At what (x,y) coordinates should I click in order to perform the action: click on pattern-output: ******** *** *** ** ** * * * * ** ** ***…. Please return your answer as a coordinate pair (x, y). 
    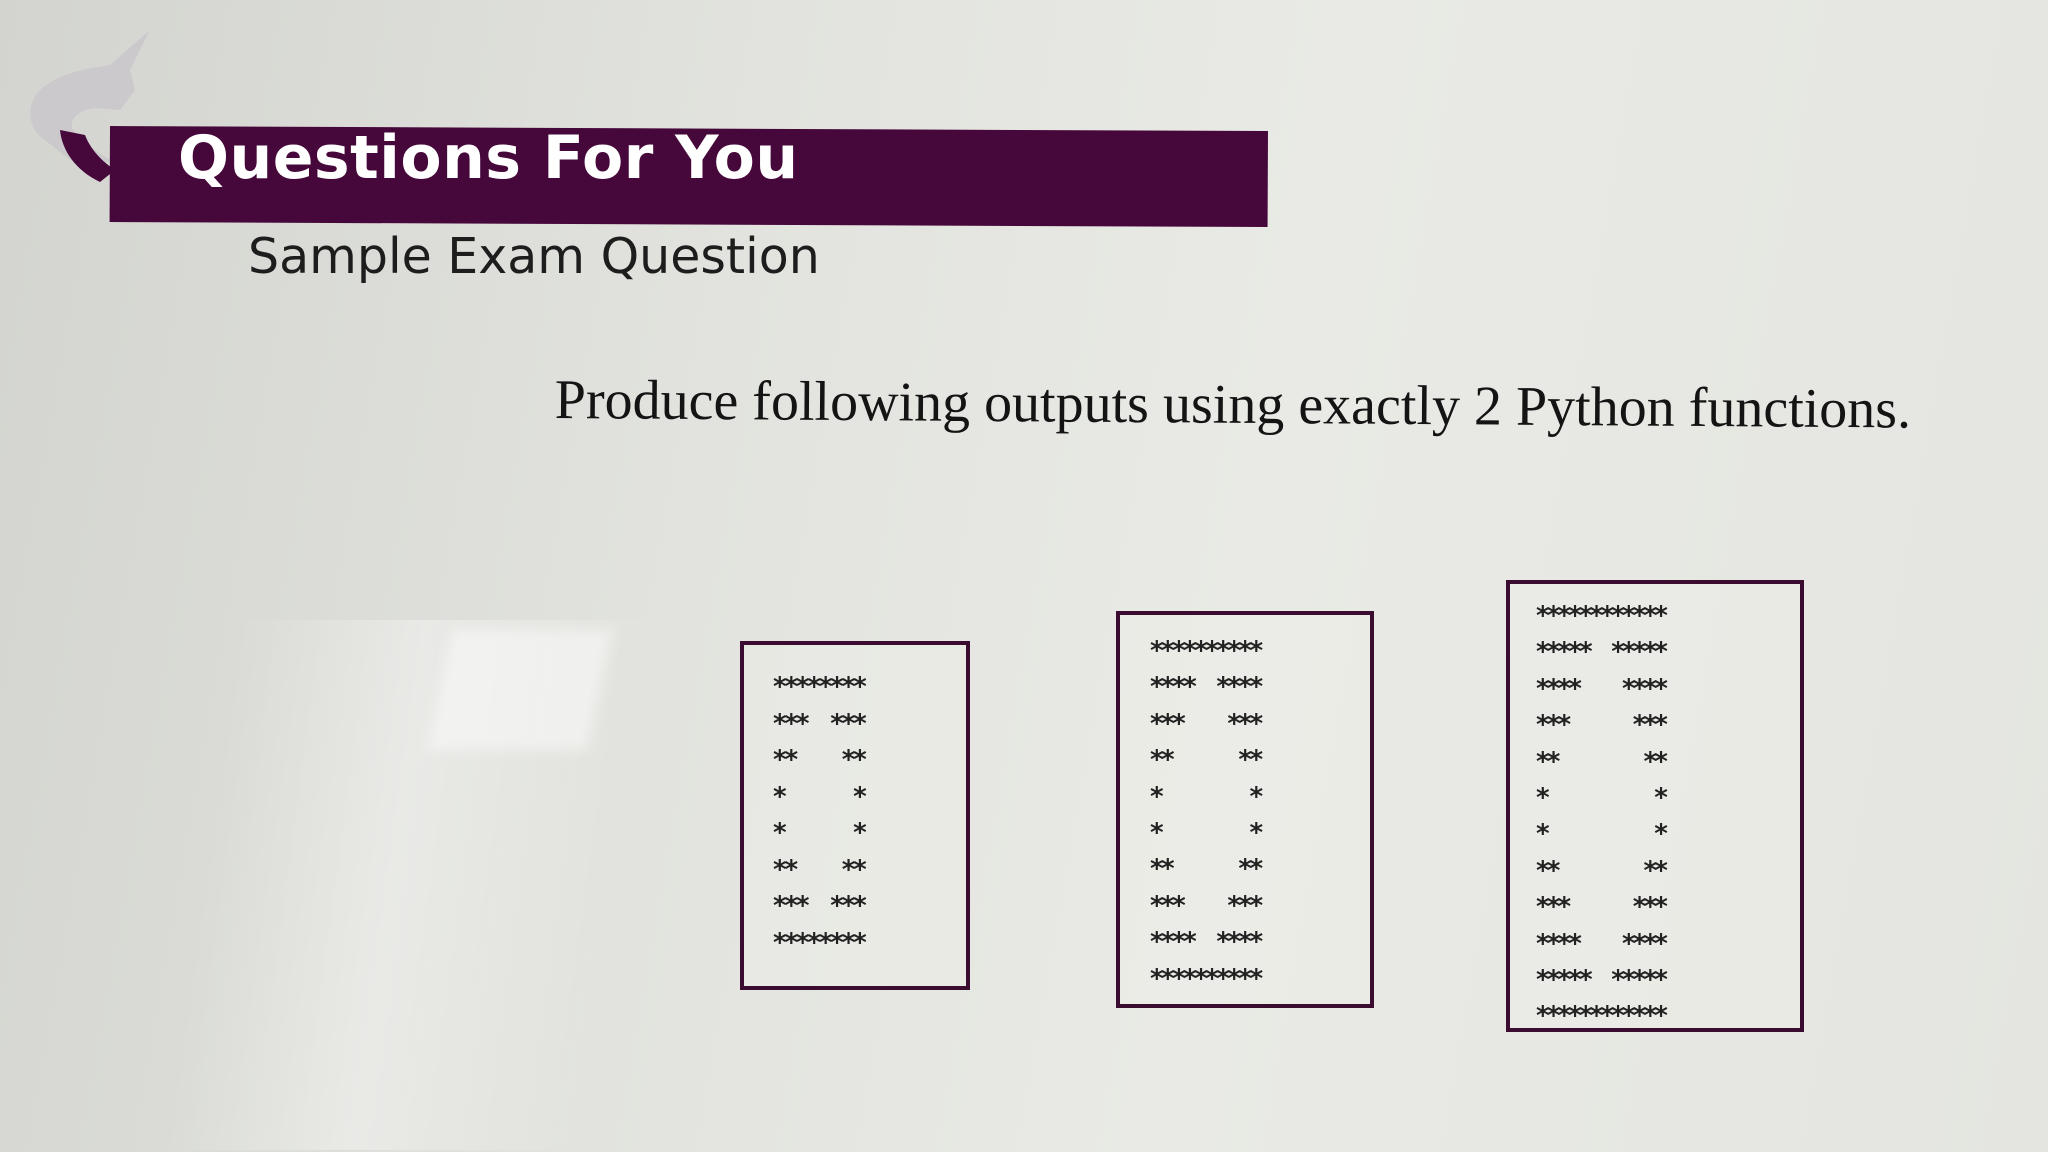
    Looking at the image, I should click on (820, 815).